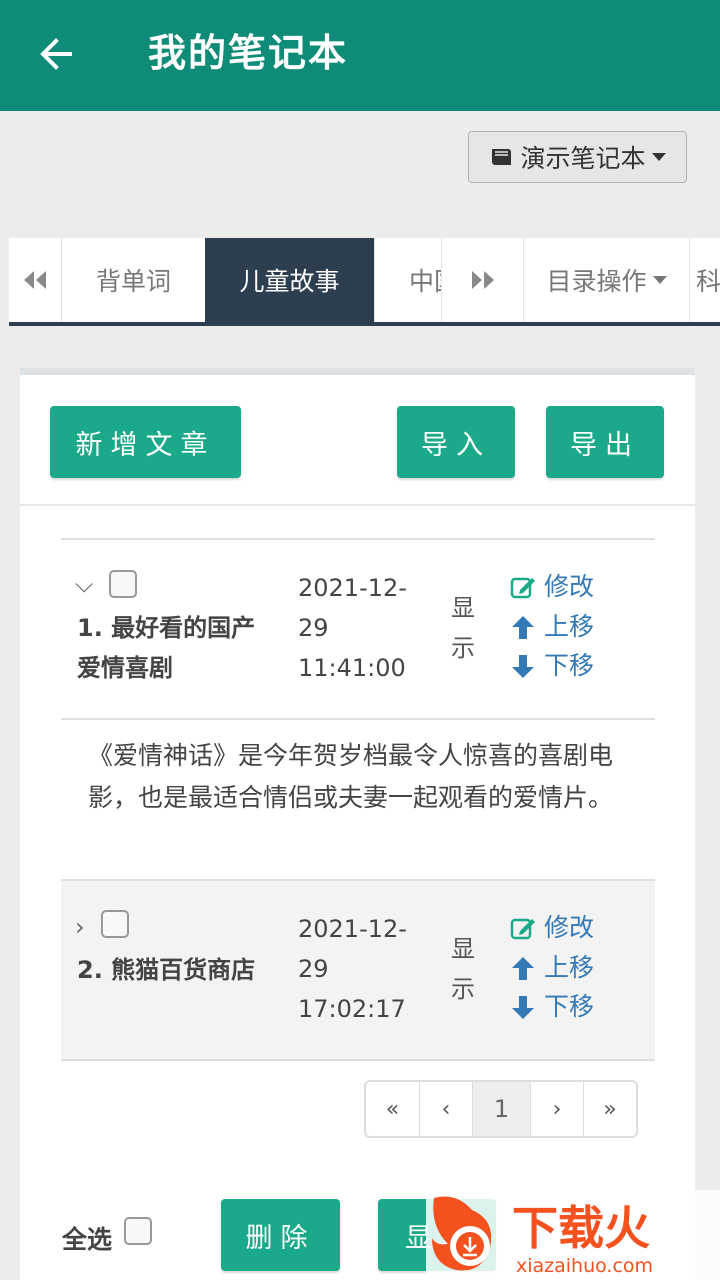 The height and width of the screenshot is (1280, 720). Describe the element at coordinates (605, 442) in the screenshot. I see `export-button: 导出` at that location.